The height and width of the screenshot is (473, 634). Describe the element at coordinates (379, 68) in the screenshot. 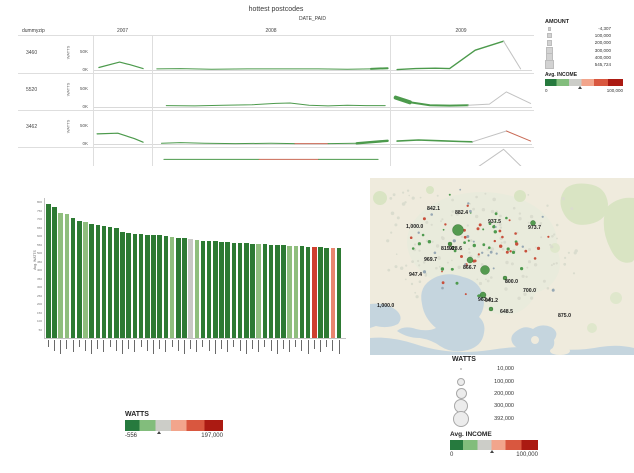

I see `trend-line-3460-2008` at that location.